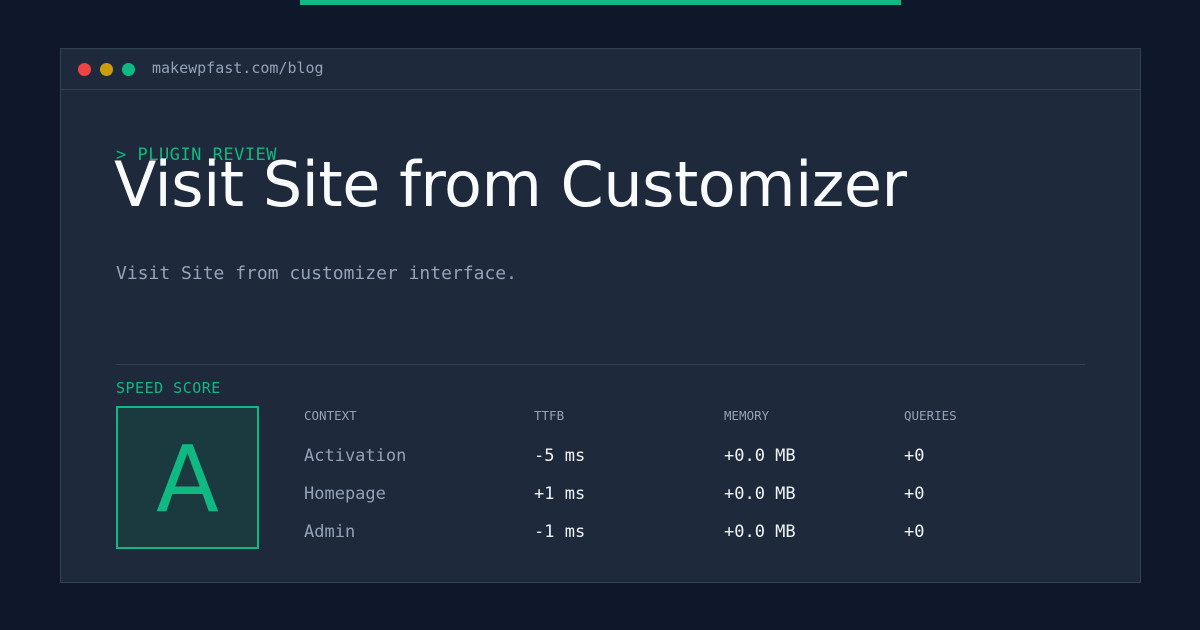 Image resolution: width=1200 pixels, height=630 pixels. Describe the element at coordinates (106, 69) in the screenshot. I see `minimize-dot-icon` at that location.